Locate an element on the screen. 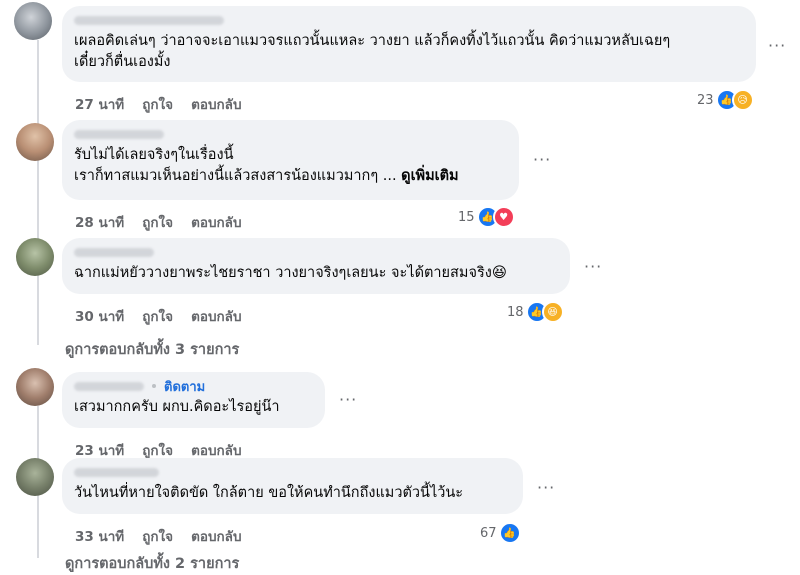  grinning-emoji: 😆 is located at coordinates (499, 273).